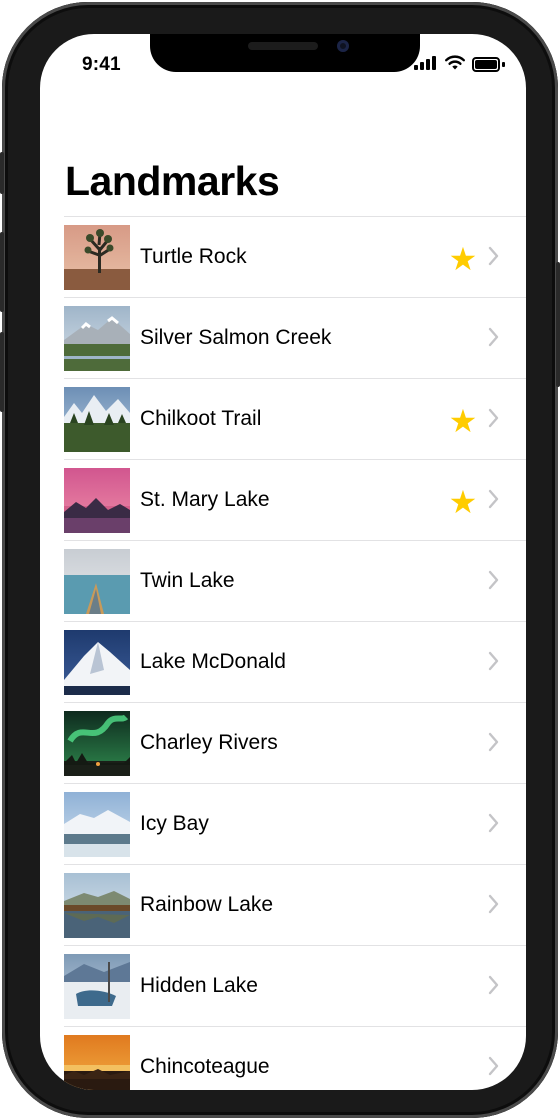  I want to click on landmark-name: Chilkoot Trail, so click(201, 418).